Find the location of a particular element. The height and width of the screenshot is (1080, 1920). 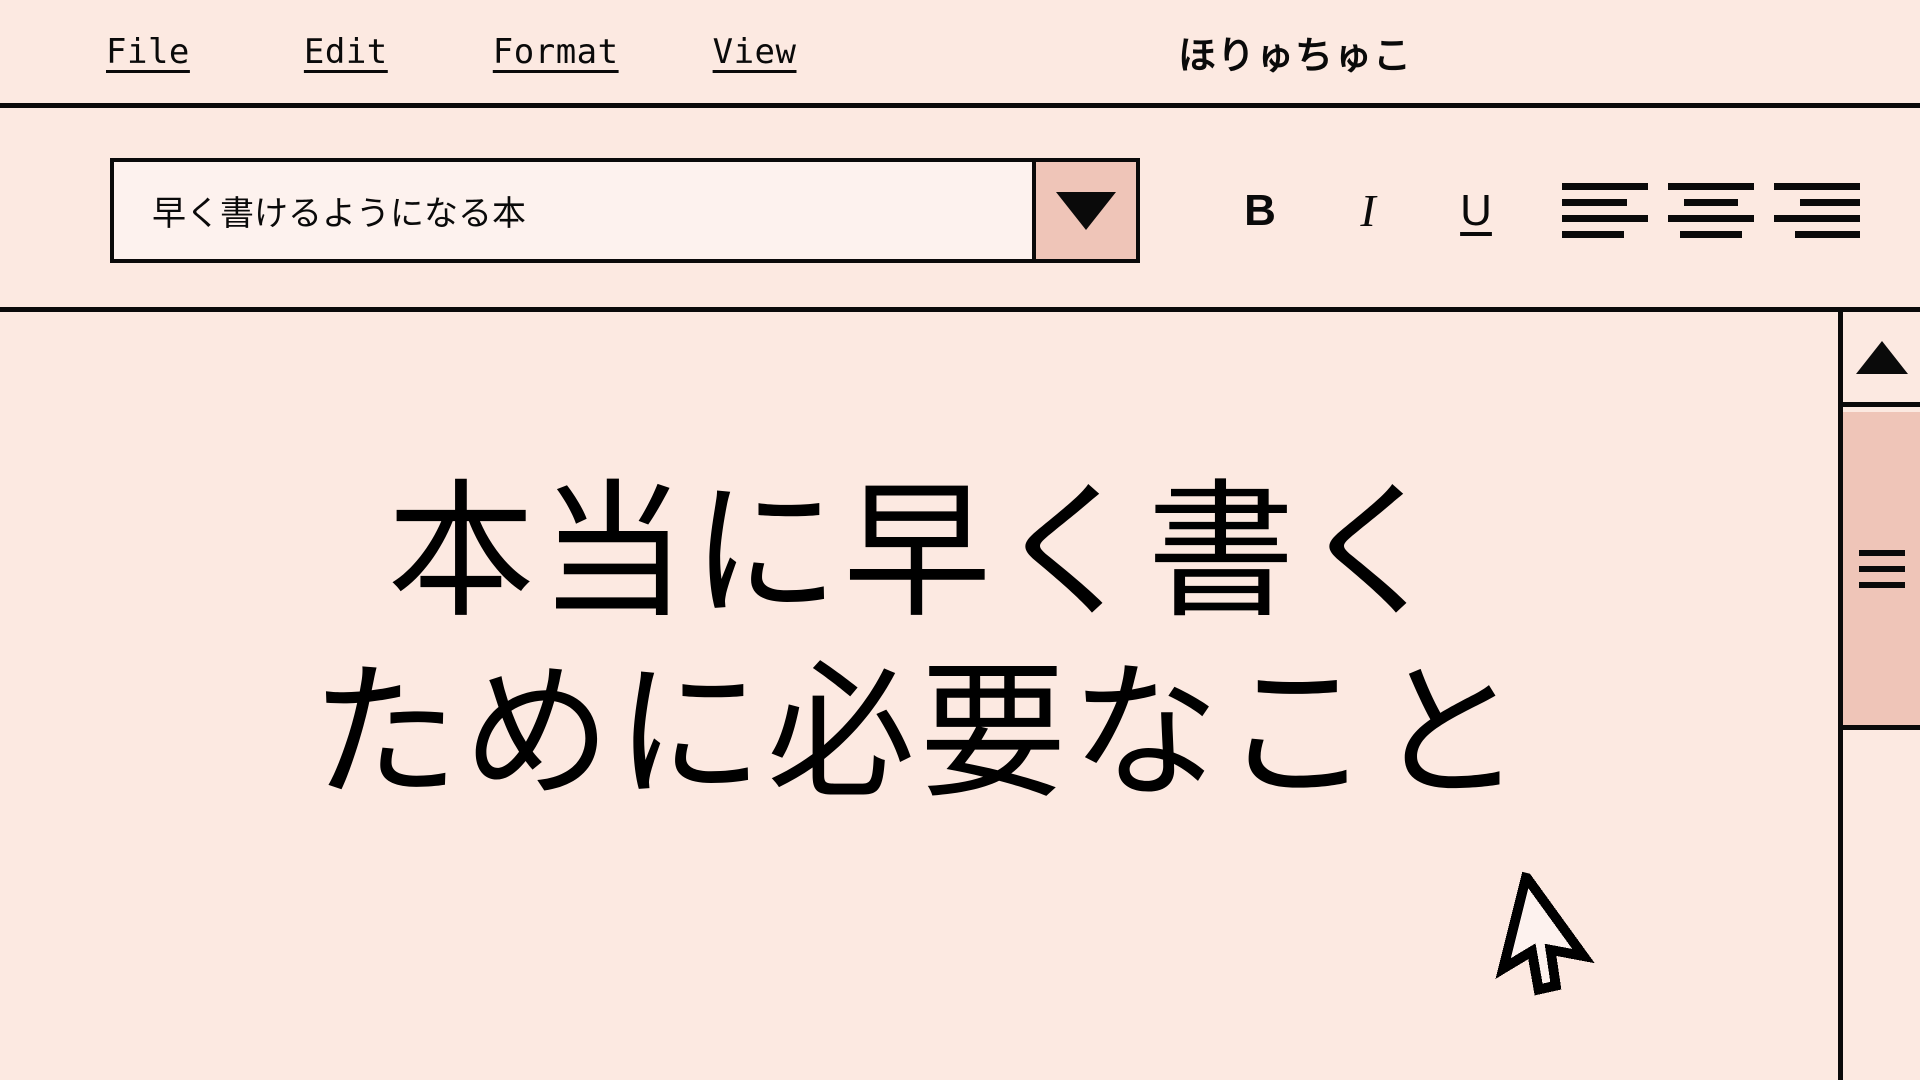

document-select: 早く書けるようになる本 is located at coordinates (625, 210).